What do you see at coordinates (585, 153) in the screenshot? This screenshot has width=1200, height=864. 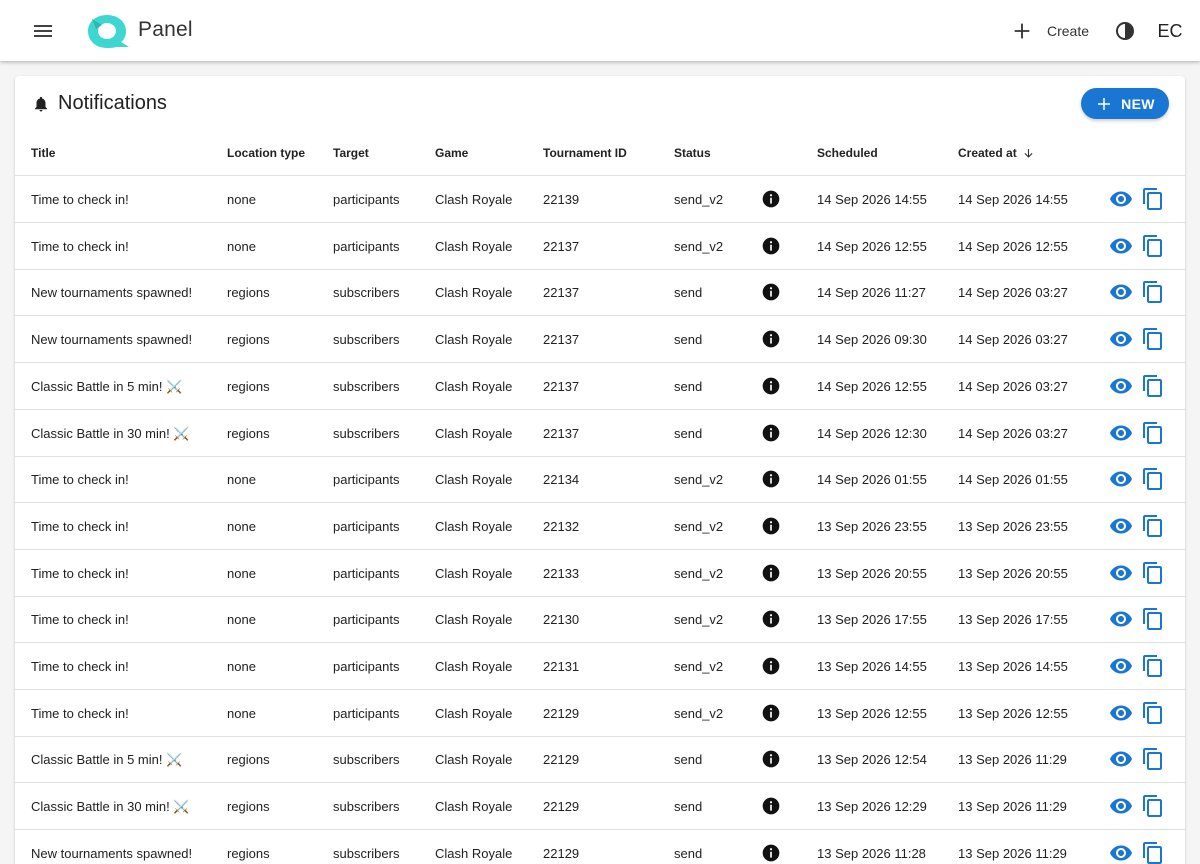 I see `column-header-tournament-id: Tournament ID` at bounding box center [585, 153].